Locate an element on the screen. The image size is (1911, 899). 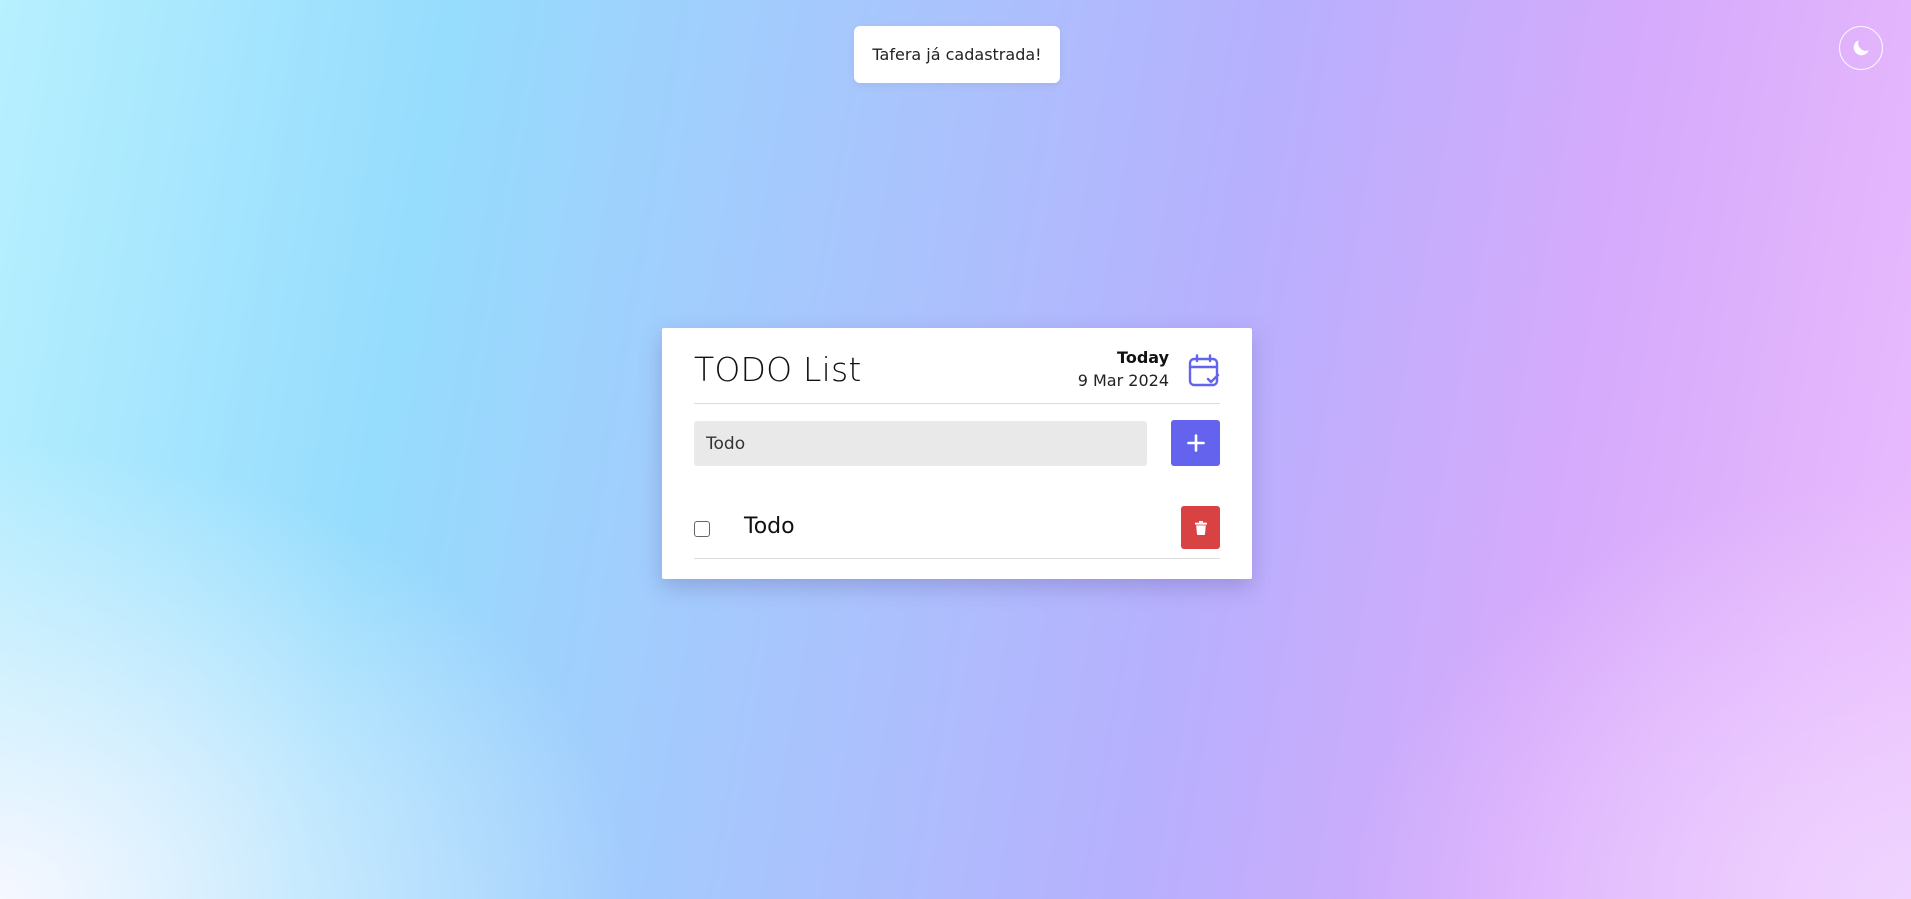
toast-notification: Tafera já cadastrada! is located at coordinates (957, 54).